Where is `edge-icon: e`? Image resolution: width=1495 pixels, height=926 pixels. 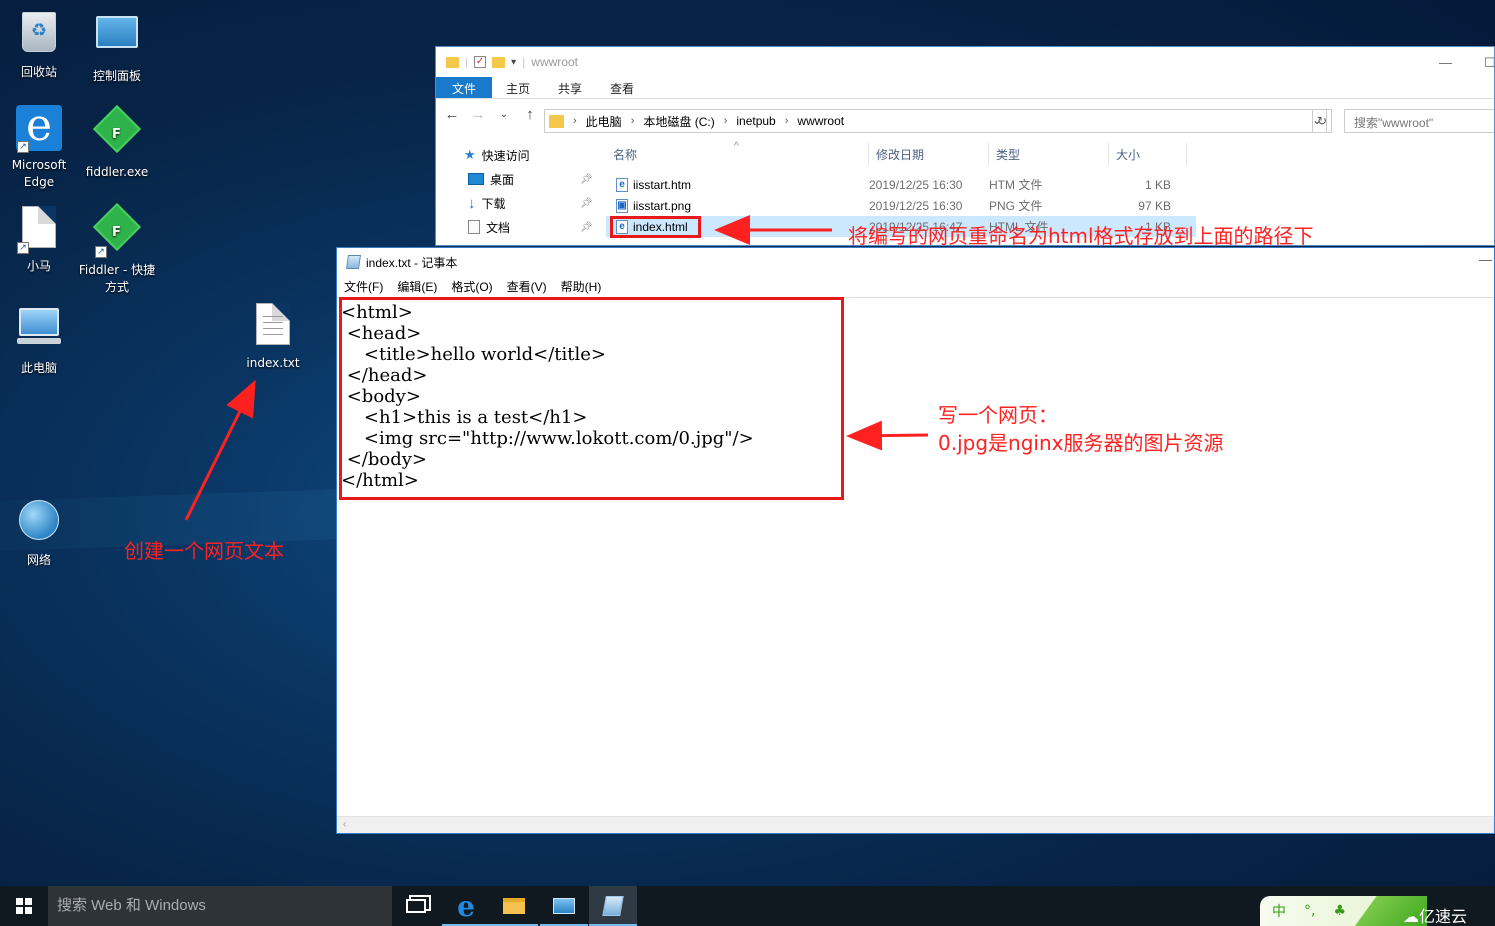
edge-icon: e is located at coordinates (466, 906).